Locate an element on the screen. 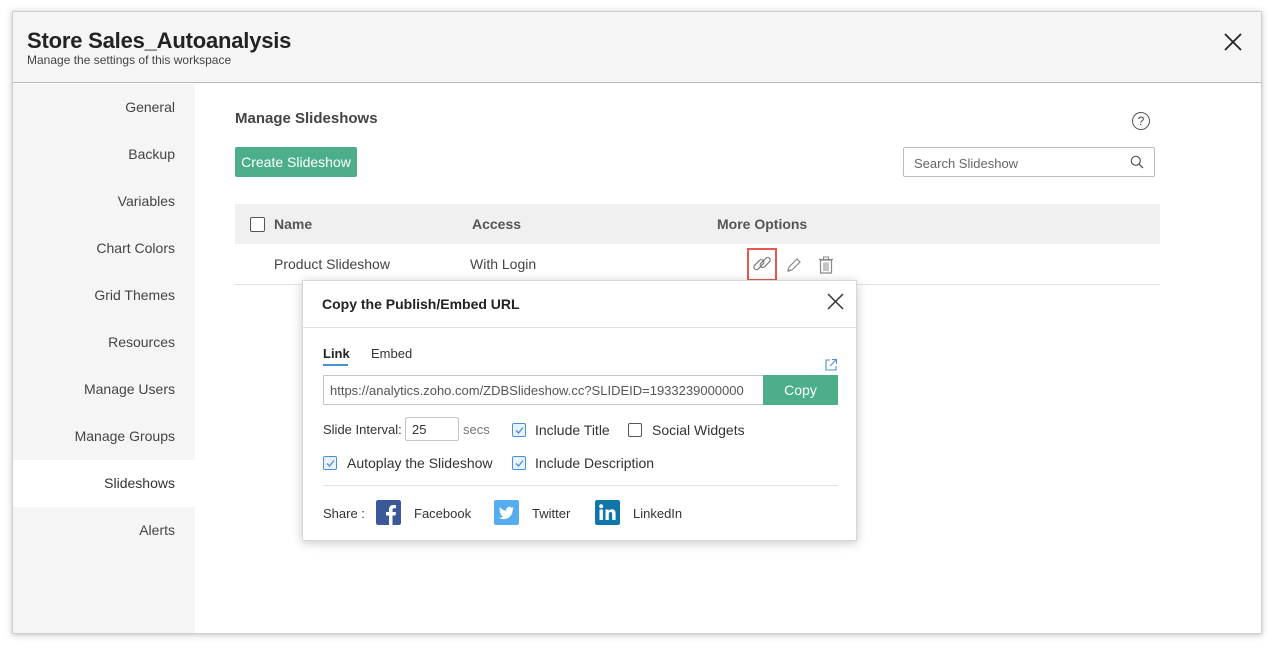 Image resolution: width=1284 pixels, height=657 pixels. sidebar-item-chart-colors: Chart Colors is located at coordinates (104, 248).